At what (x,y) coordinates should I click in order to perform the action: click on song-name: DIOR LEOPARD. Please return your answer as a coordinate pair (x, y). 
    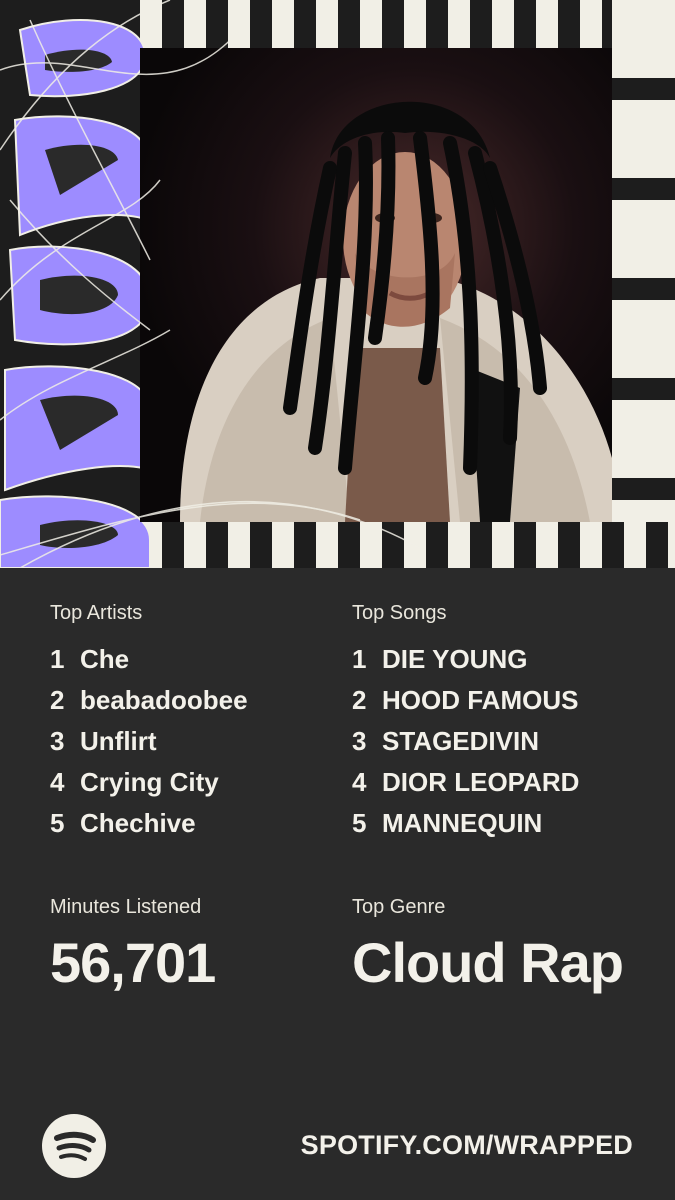
    Looking at the image, I should click on (481, 782).